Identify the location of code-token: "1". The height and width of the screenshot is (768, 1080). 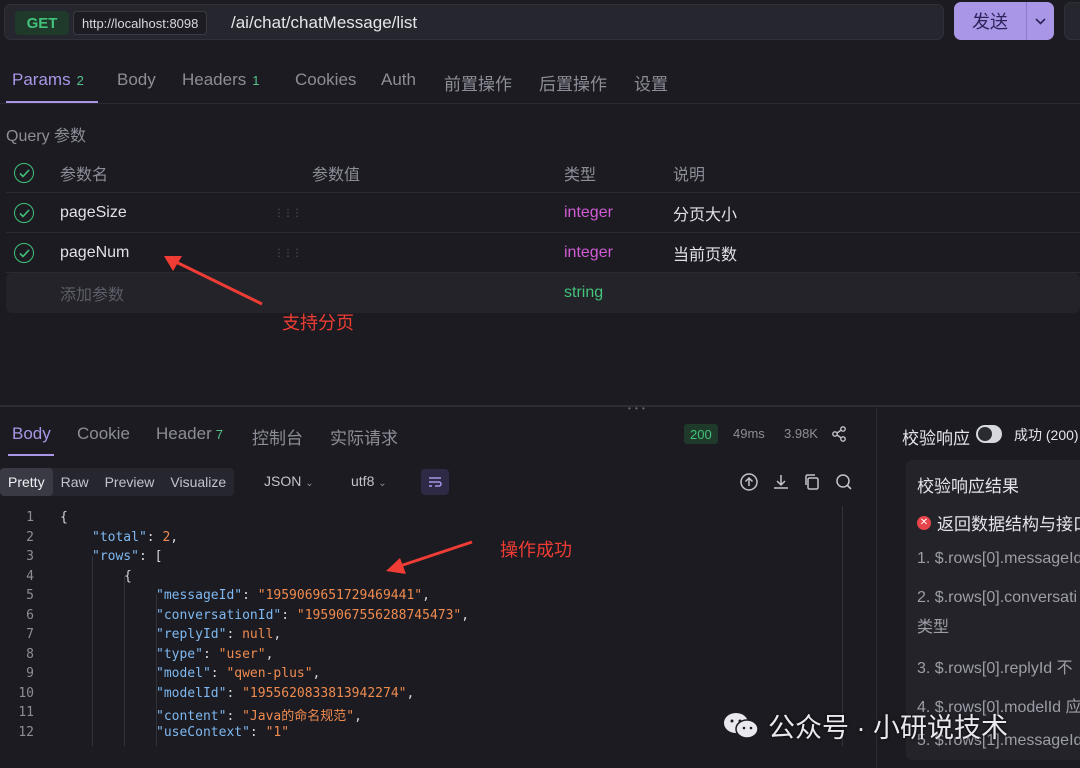
(277, 732).